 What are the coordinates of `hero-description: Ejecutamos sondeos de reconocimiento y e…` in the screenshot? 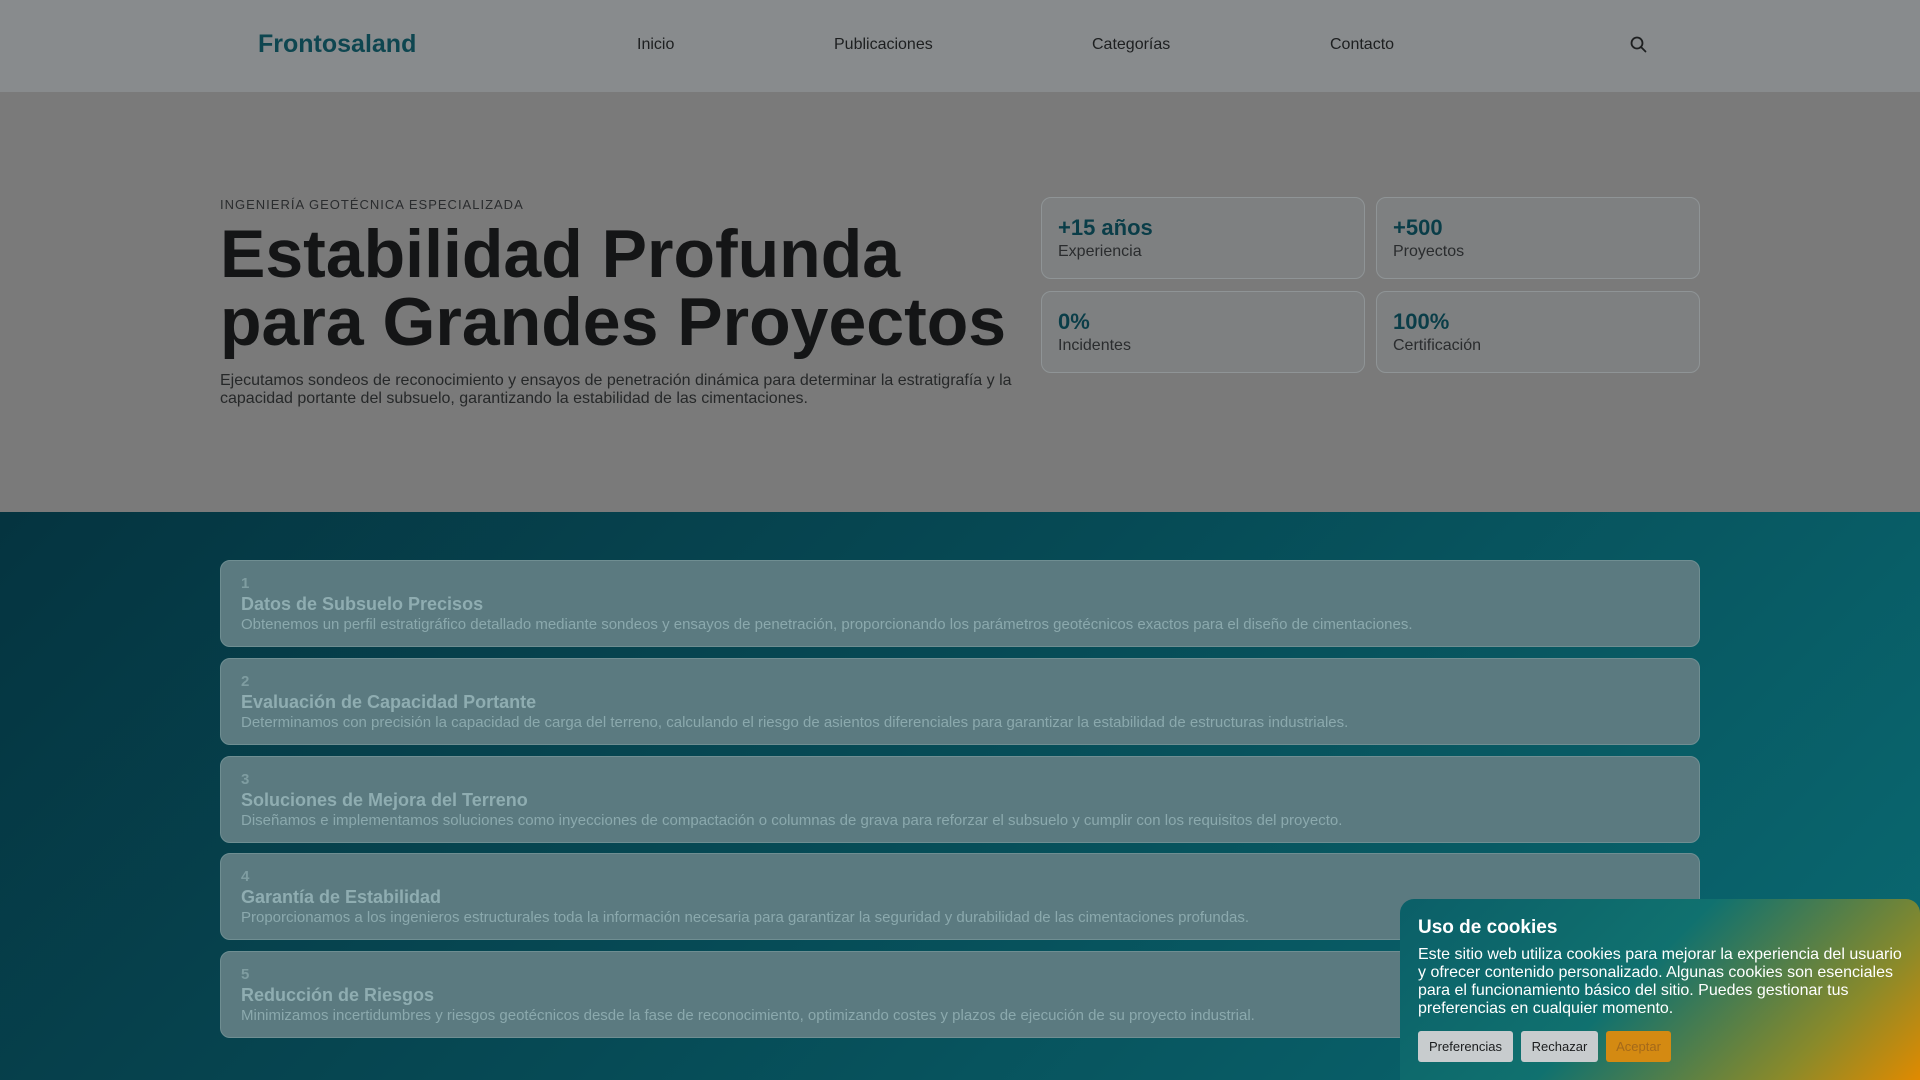 It's located at (616, 389).